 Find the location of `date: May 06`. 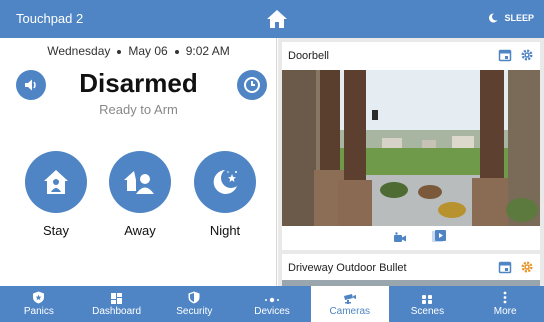

date: May 06 is located at coordinates (148, 51).